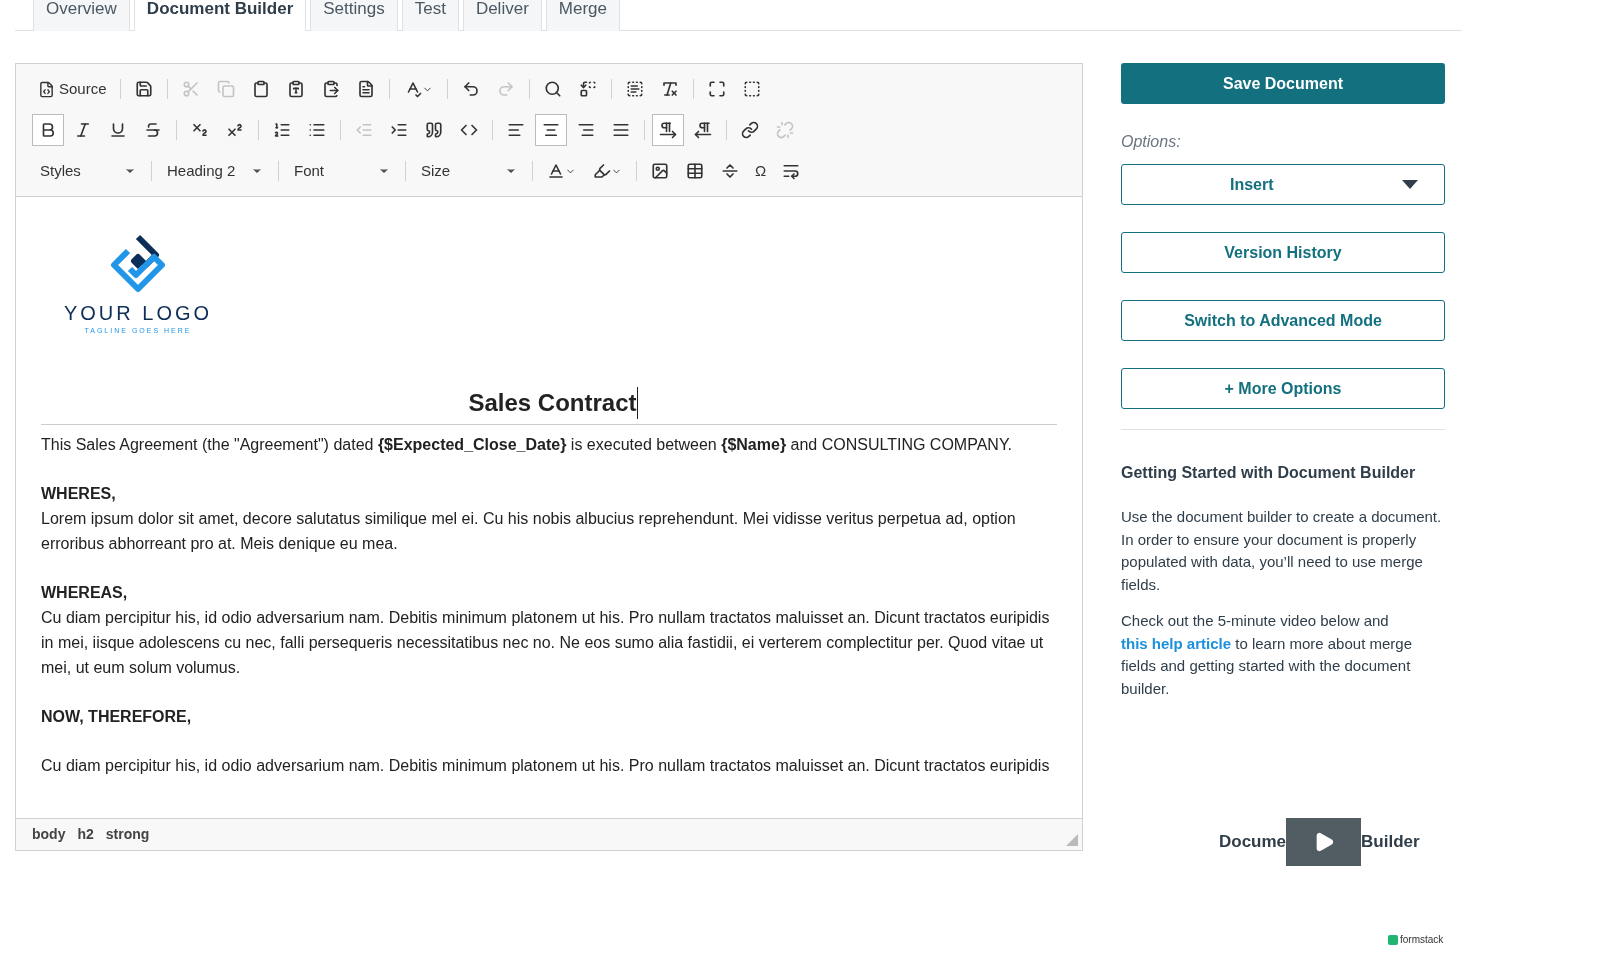 The image size is (1600, 976). I want to click on caret-icon, so click(1410, 184).